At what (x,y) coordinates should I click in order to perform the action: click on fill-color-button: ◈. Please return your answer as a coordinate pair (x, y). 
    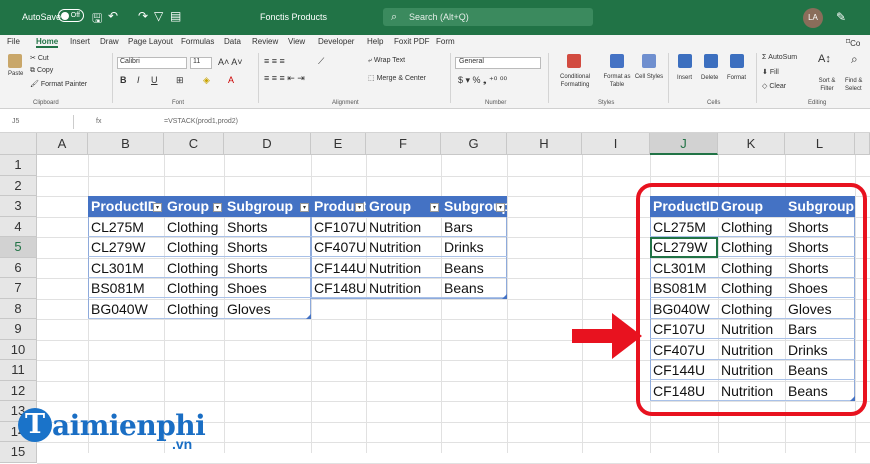
    Looking at the image, I should click on (206, 80).